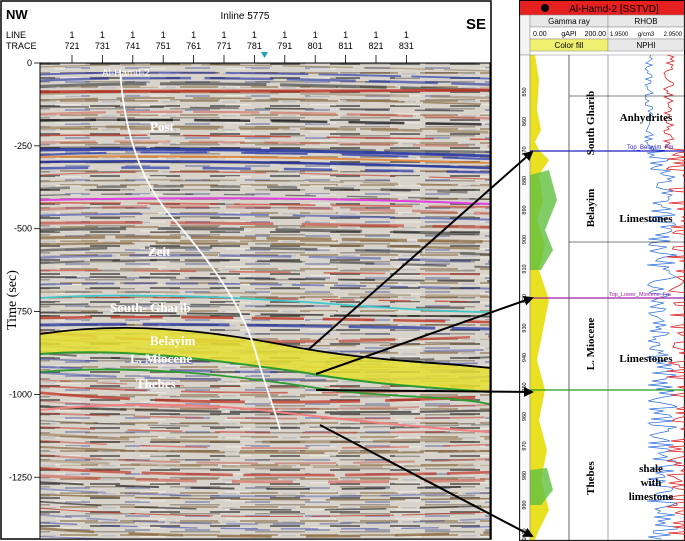 This screenshot has height=541, width=685. What do you see at coordinates (29, 63) in the screenshot?
I see `time-tick-label: 0` at bounding box center [29, 63].